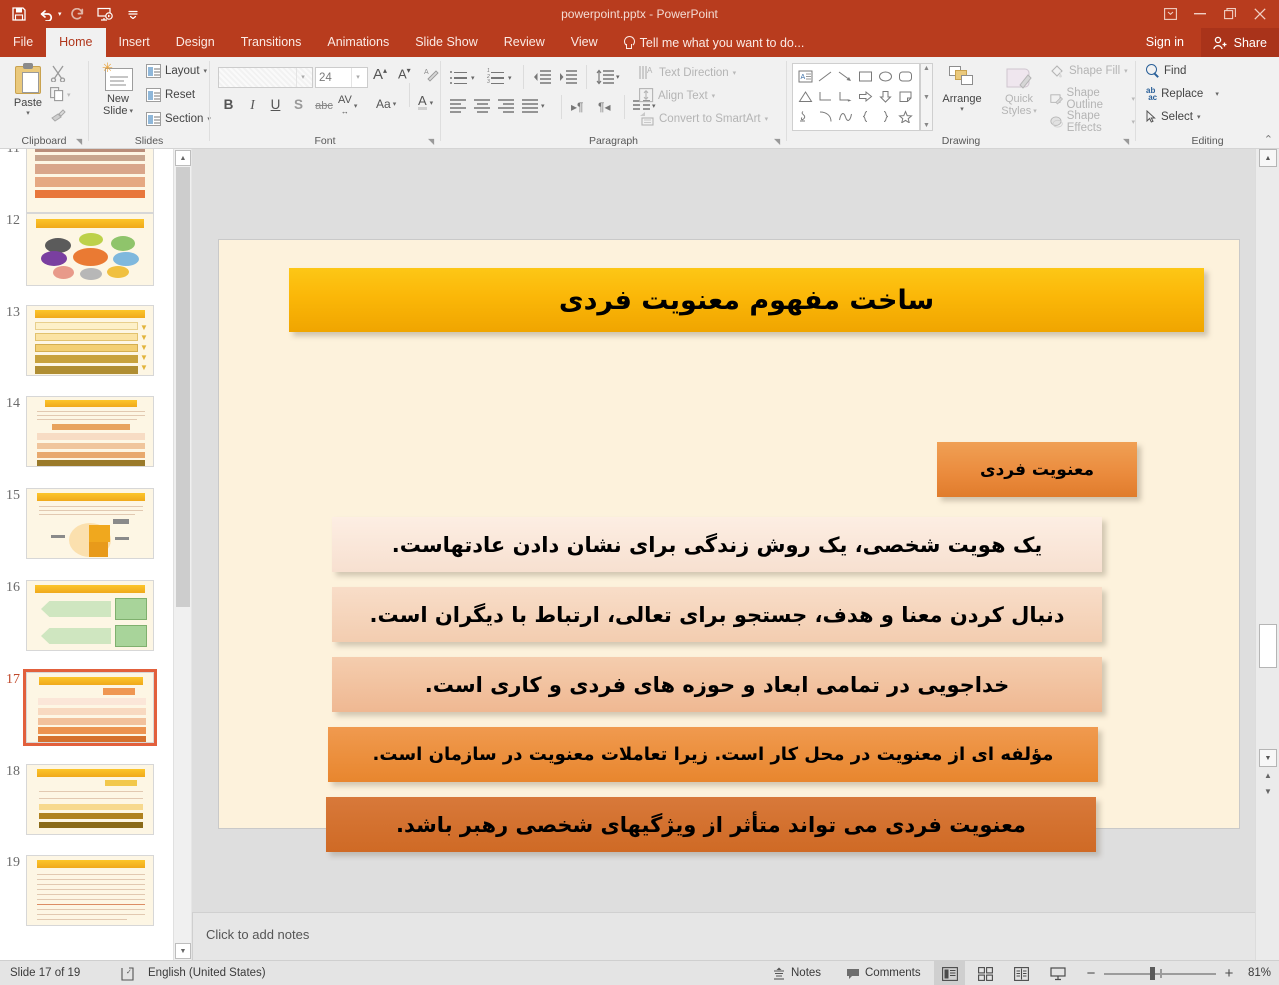 Image resolution: width=1279 pixels, height=985 pixels. Describe the element at coordinates (905, 116) in the screenshot. I see `star-shape` at that location.